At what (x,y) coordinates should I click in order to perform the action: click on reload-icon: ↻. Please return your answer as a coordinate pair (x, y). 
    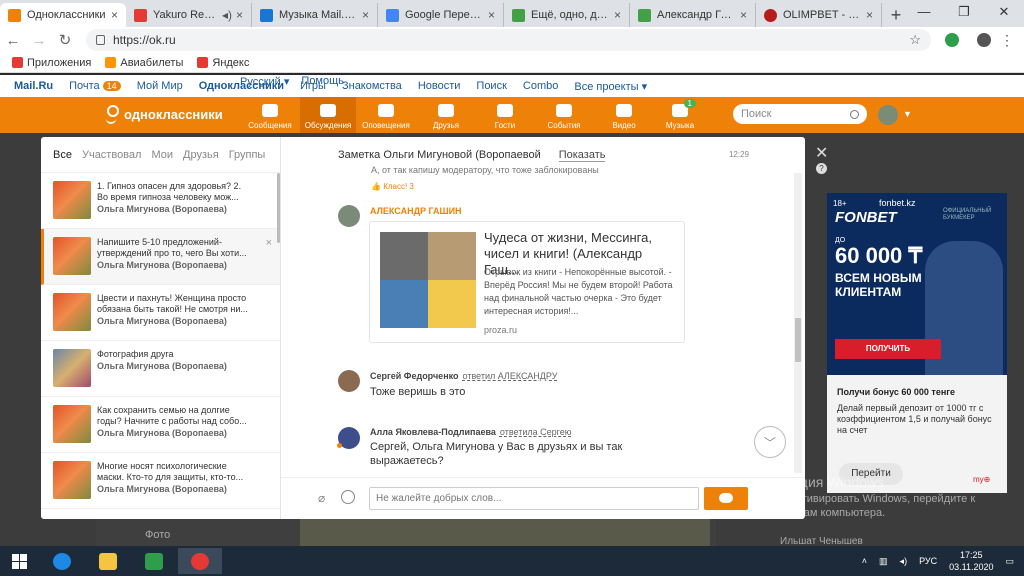
    Looking at the image, I should click on (65, 40).